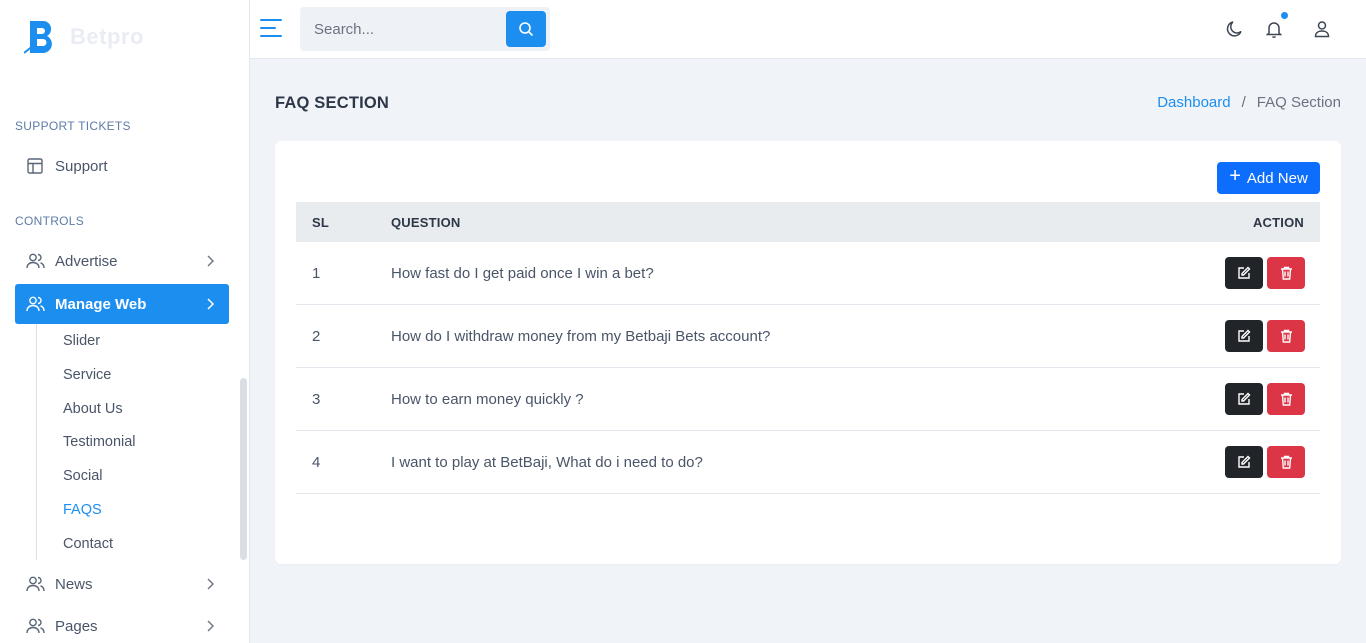  Describe the element at coordinates (1249, 102) in the screenshot. I see `breadcrumb: Dashboard / FAQ Section` at that location.